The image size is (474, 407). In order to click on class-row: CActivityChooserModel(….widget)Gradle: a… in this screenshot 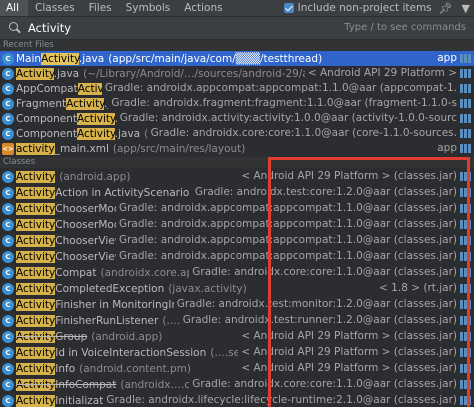, I will do `click(237, 208)`.